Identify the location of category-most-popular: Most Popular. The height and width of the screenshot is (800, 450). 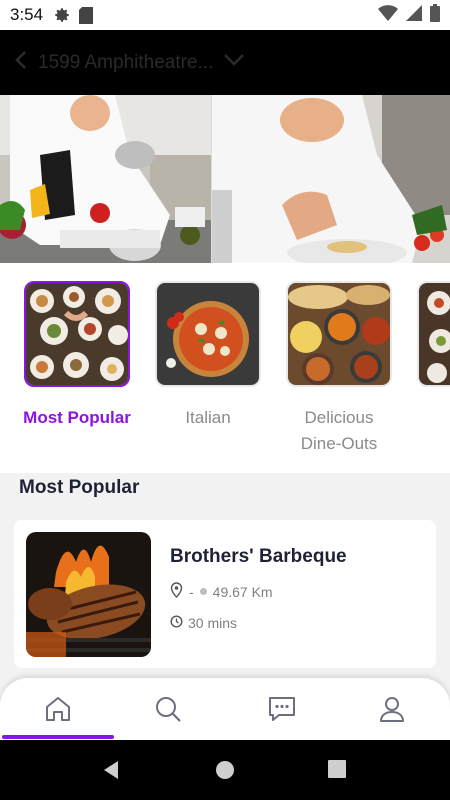
(77, 356).